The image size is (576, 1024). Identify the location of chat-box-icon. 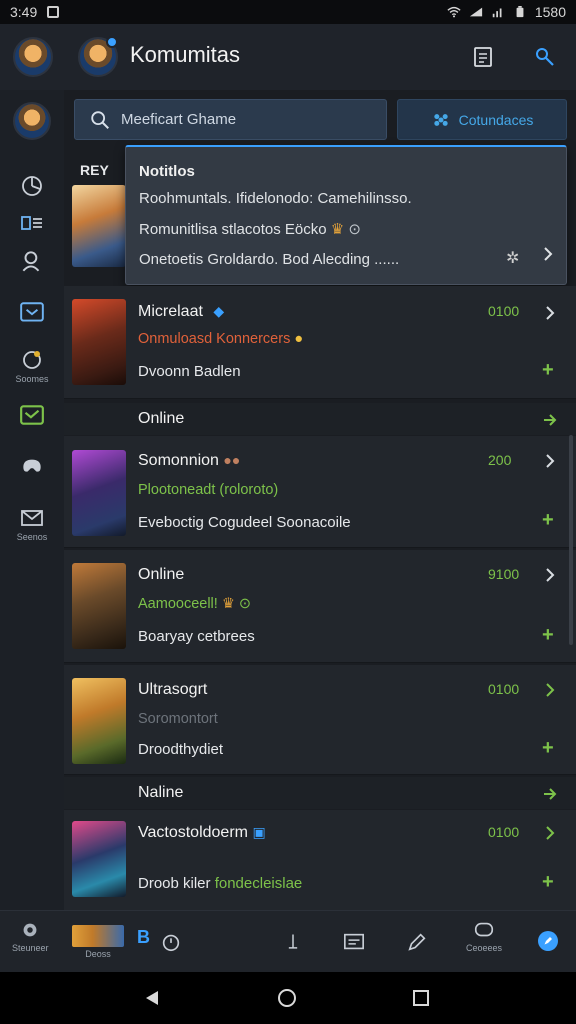
(32, 313).